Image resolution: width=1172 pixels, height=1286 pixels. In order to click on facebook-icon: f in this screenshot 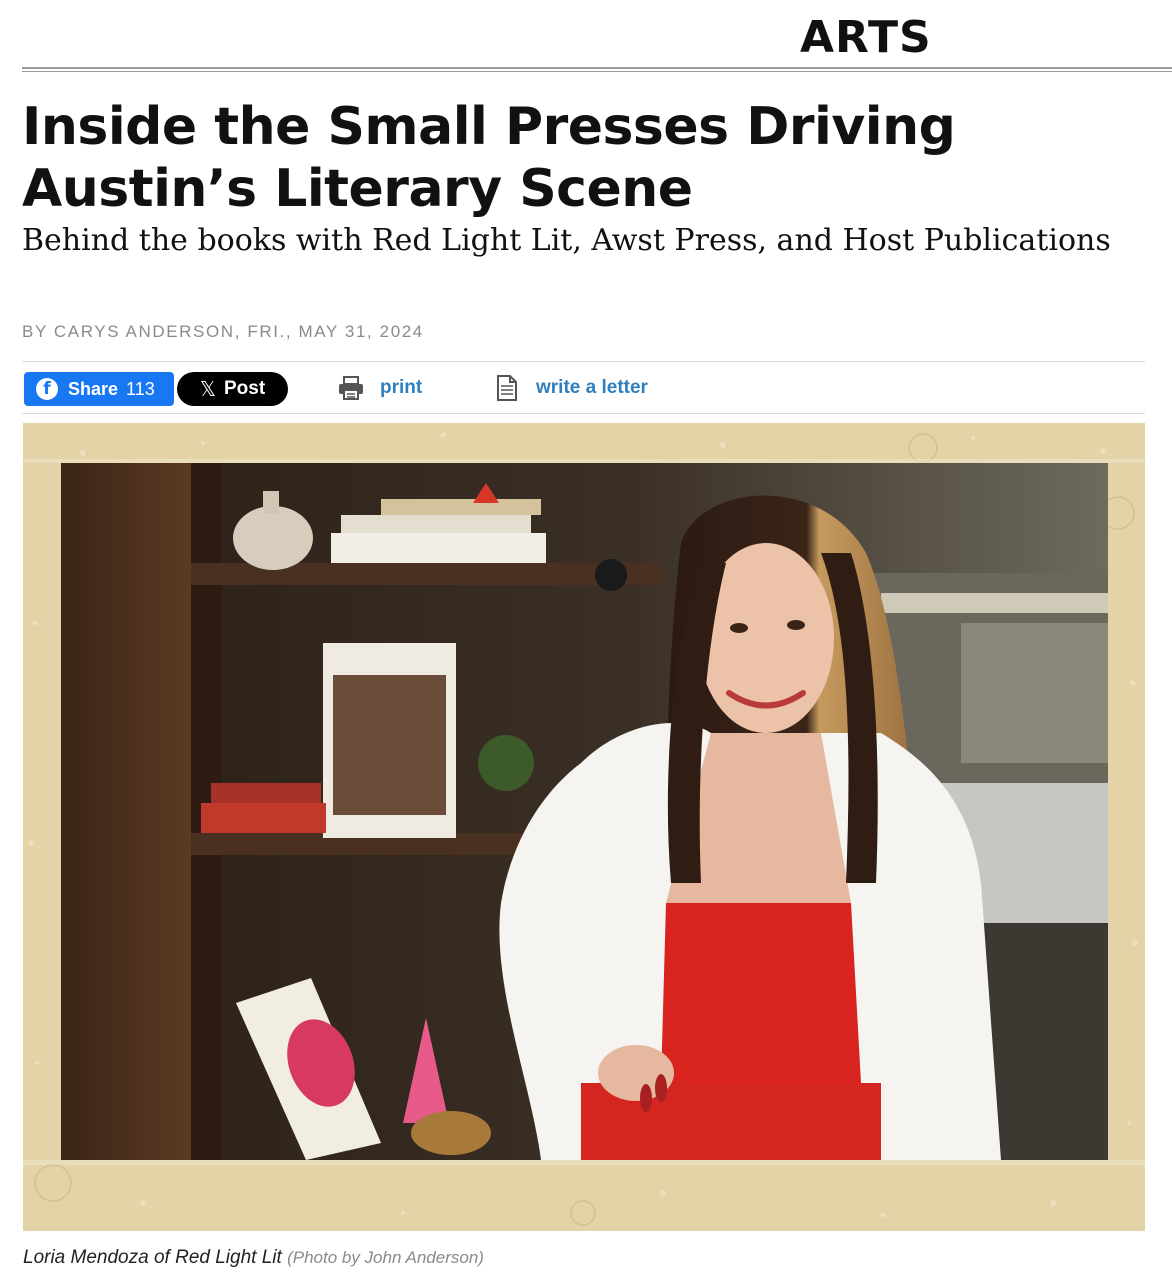, I will do `click(47, 389)`.